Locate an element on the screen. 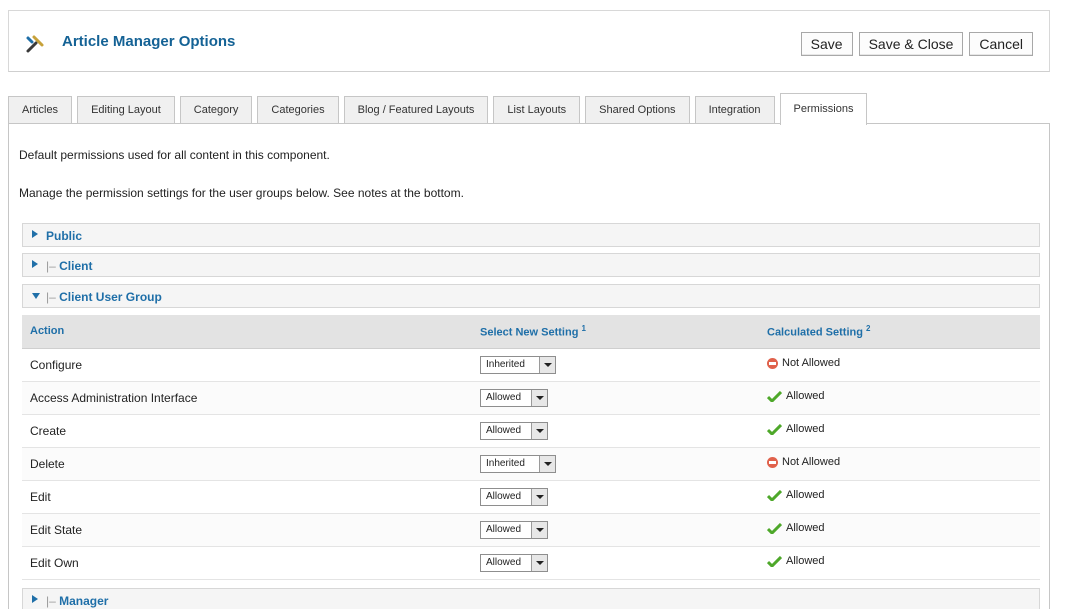 Image resolution: width=1070 pixels, height=609 pixels. tab-permissions: Permissions is located at coordinates (823, 109).